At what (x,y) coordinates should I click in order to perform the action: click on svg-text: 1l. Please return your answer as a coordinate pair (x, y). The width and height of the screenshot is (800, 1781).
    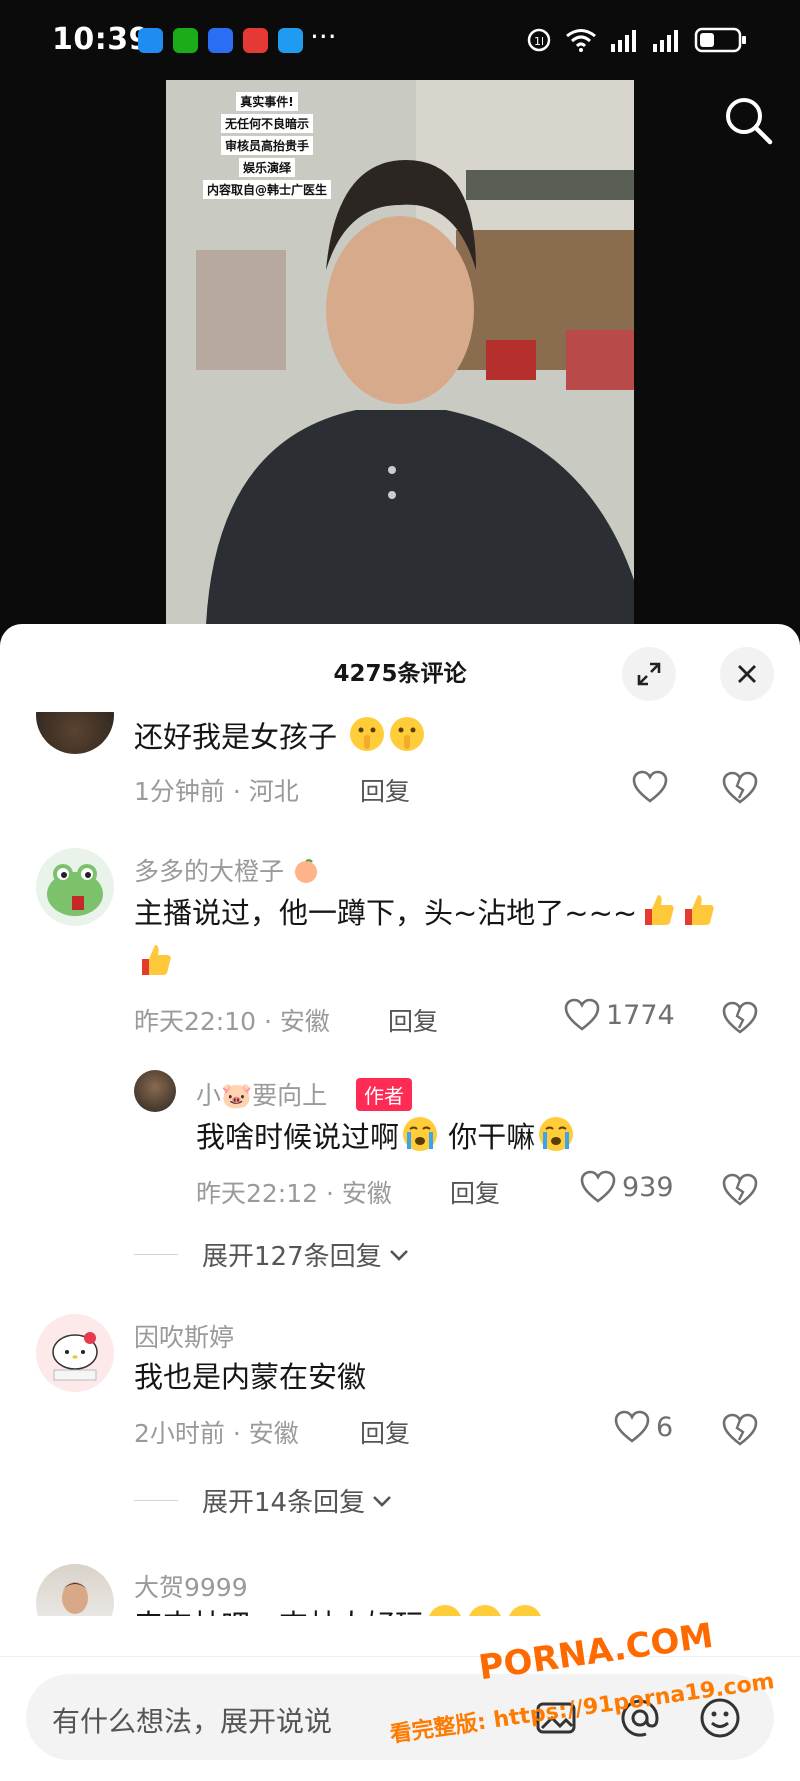
    Looking at the image, I should click on (539, 41).